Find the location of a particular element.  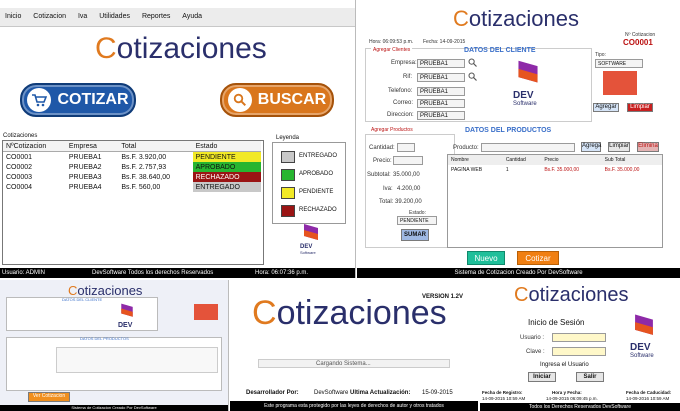

legend-label: RECHAZADO is located at coordinates (318, 210).